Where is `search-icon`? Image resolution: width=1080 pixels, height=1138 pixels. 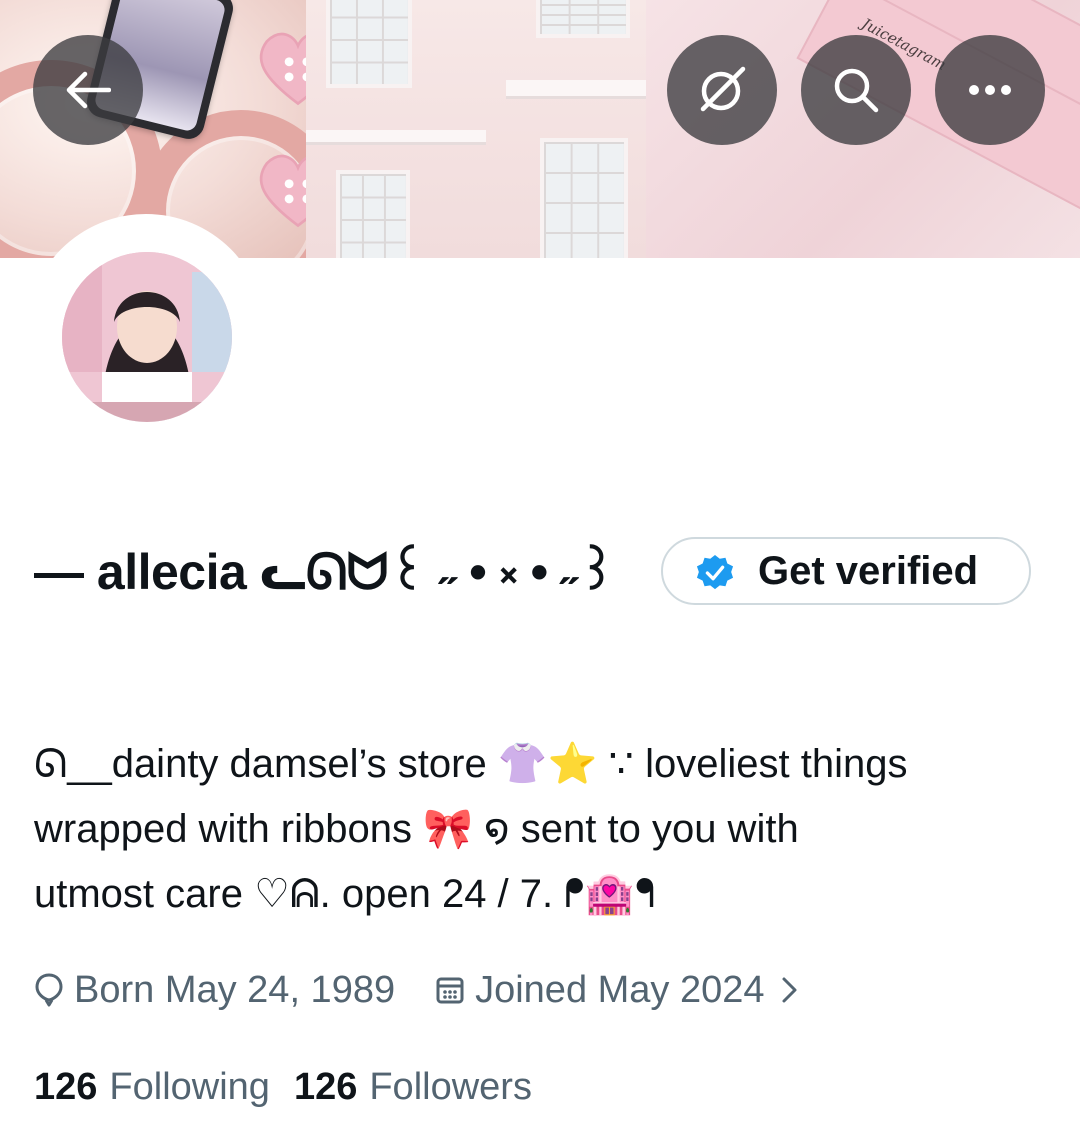
search-icon is located at coordinates (856, 90).